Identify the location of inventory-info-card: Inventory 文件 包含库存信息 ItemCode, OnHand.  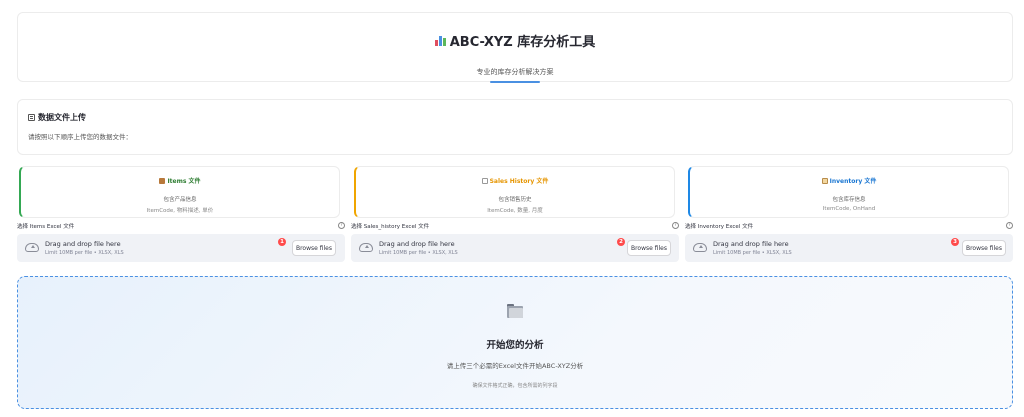
(848, 192).